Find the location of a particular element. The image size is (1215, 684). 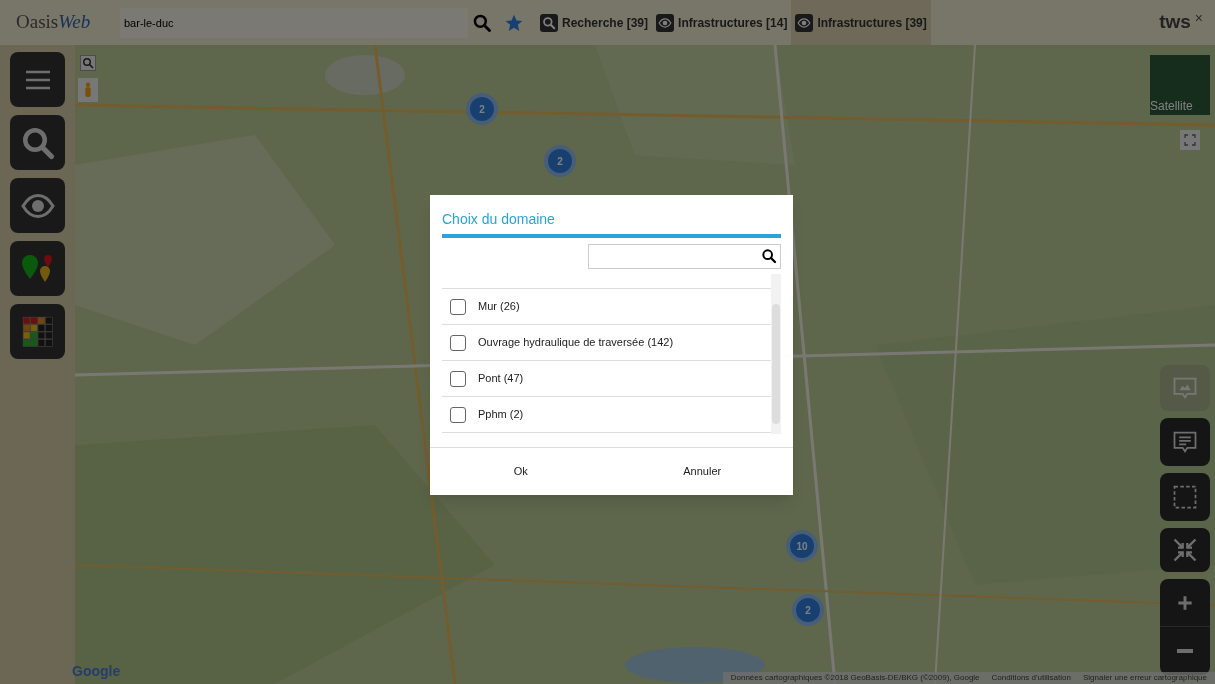

minus-icon is located at coordinates (1185, 651).